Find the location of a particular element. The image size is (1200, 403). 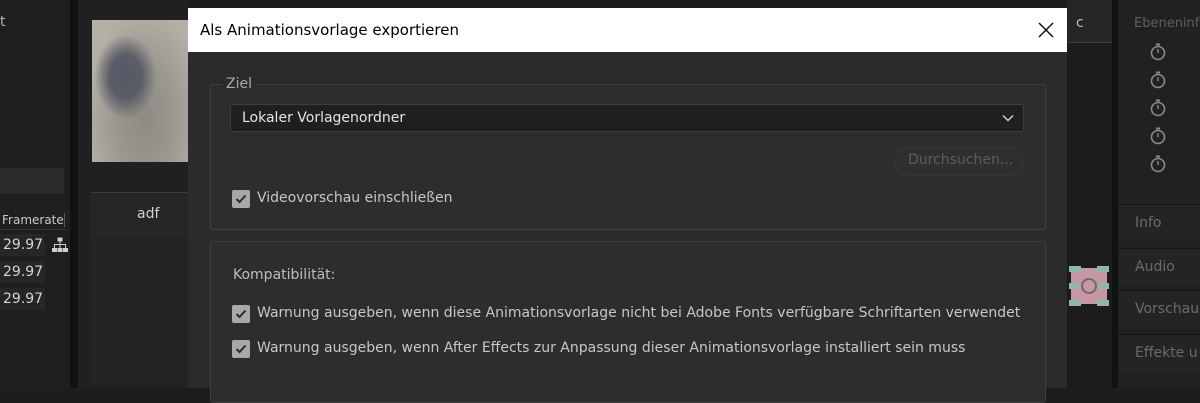

framerate-column-header: Framerate is located at coordinates (33, 220).